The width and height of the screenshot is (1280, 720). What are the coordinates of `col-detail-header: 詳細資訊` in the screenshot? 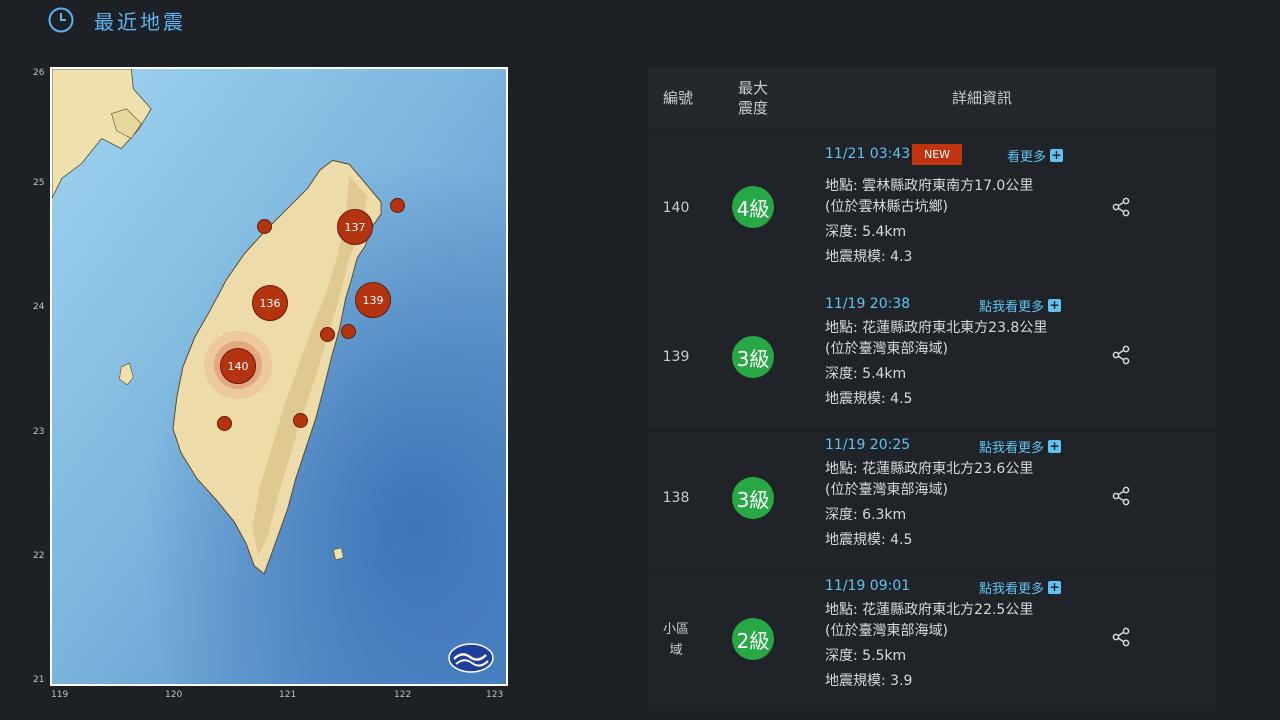 It's located at (981, 98).